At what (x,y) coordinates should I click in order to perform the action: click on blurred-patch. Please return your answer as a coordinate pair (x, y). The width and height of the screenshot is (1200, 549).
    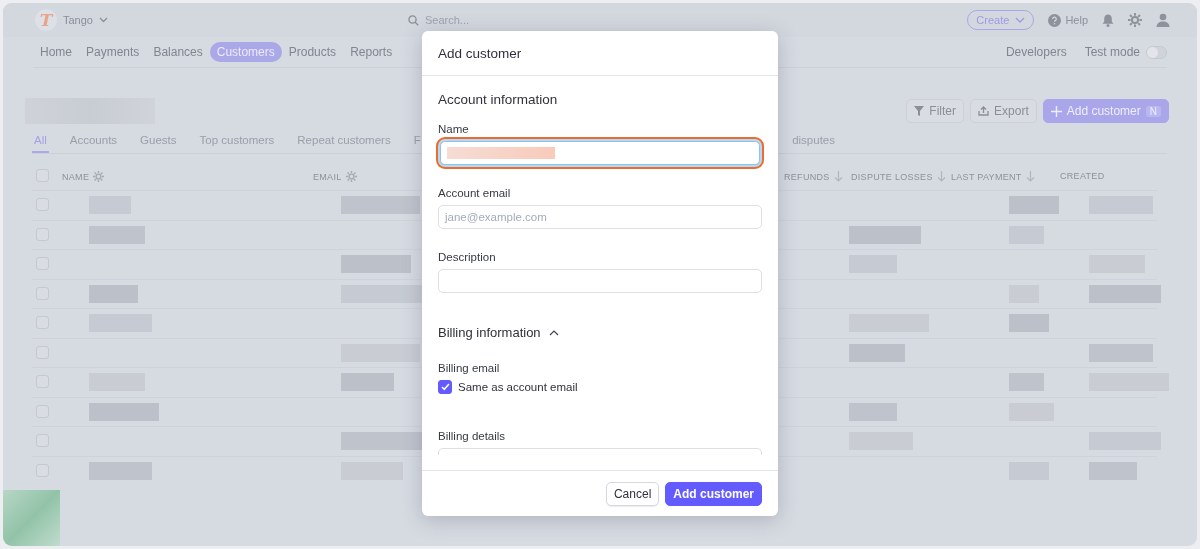
    Looking at the image, I should click on (31, 518).